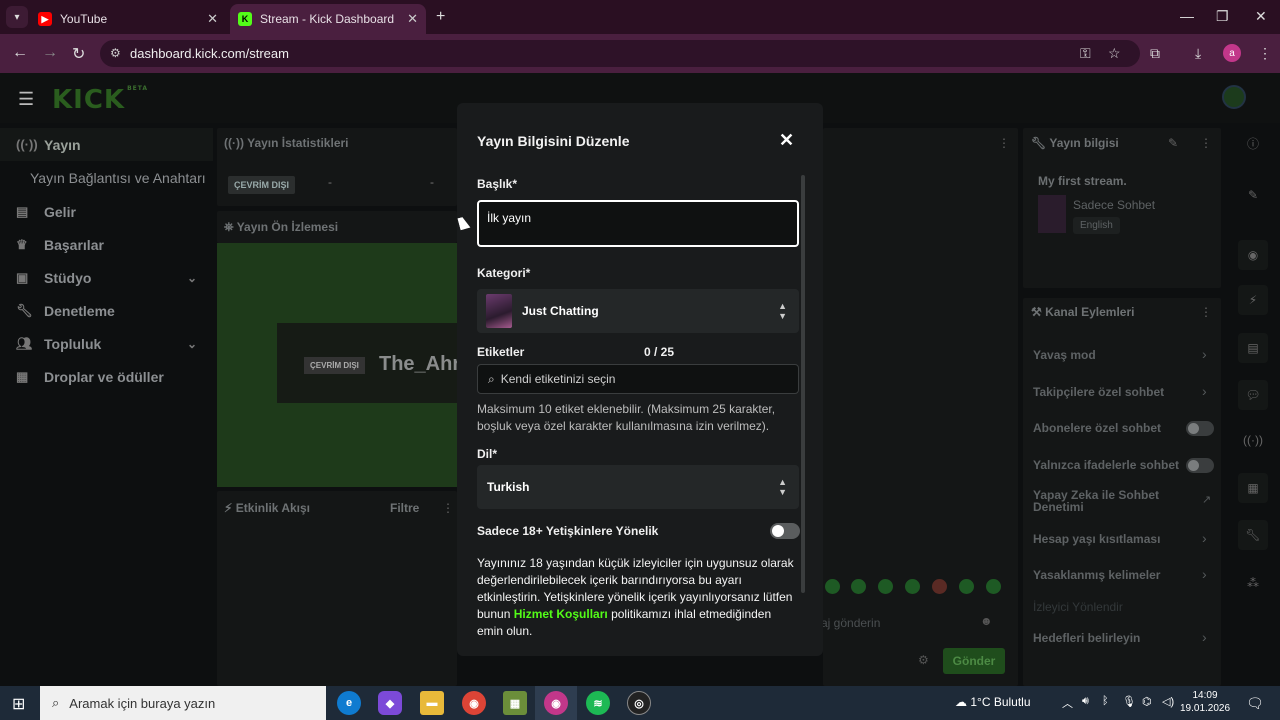 This screenshot has height=720, width=1280. Describe the element at coordinates (1261, 16) in the screenshot. I see `close-window-icon: ✕` at that location.